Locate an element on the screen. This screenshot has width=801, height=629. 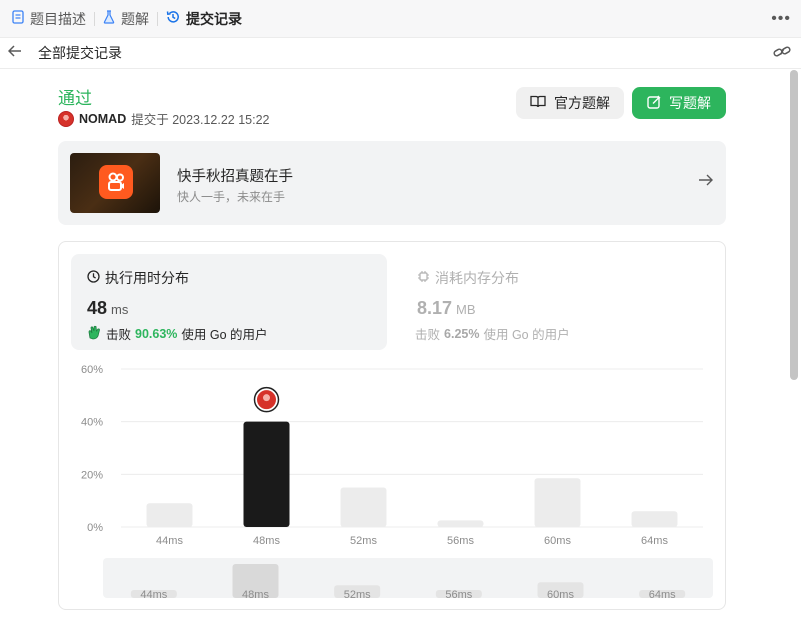
submission-status: 通过 is located at coordinates (75, 98).